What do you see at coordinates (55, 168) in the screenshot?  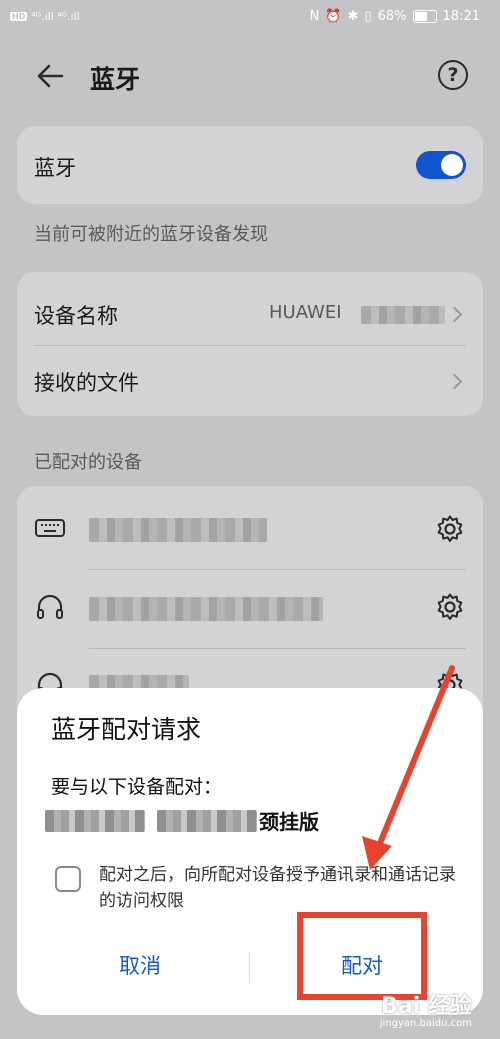 I see `bluetooth-label: 蓝牙` at bounding box center [55, 168].